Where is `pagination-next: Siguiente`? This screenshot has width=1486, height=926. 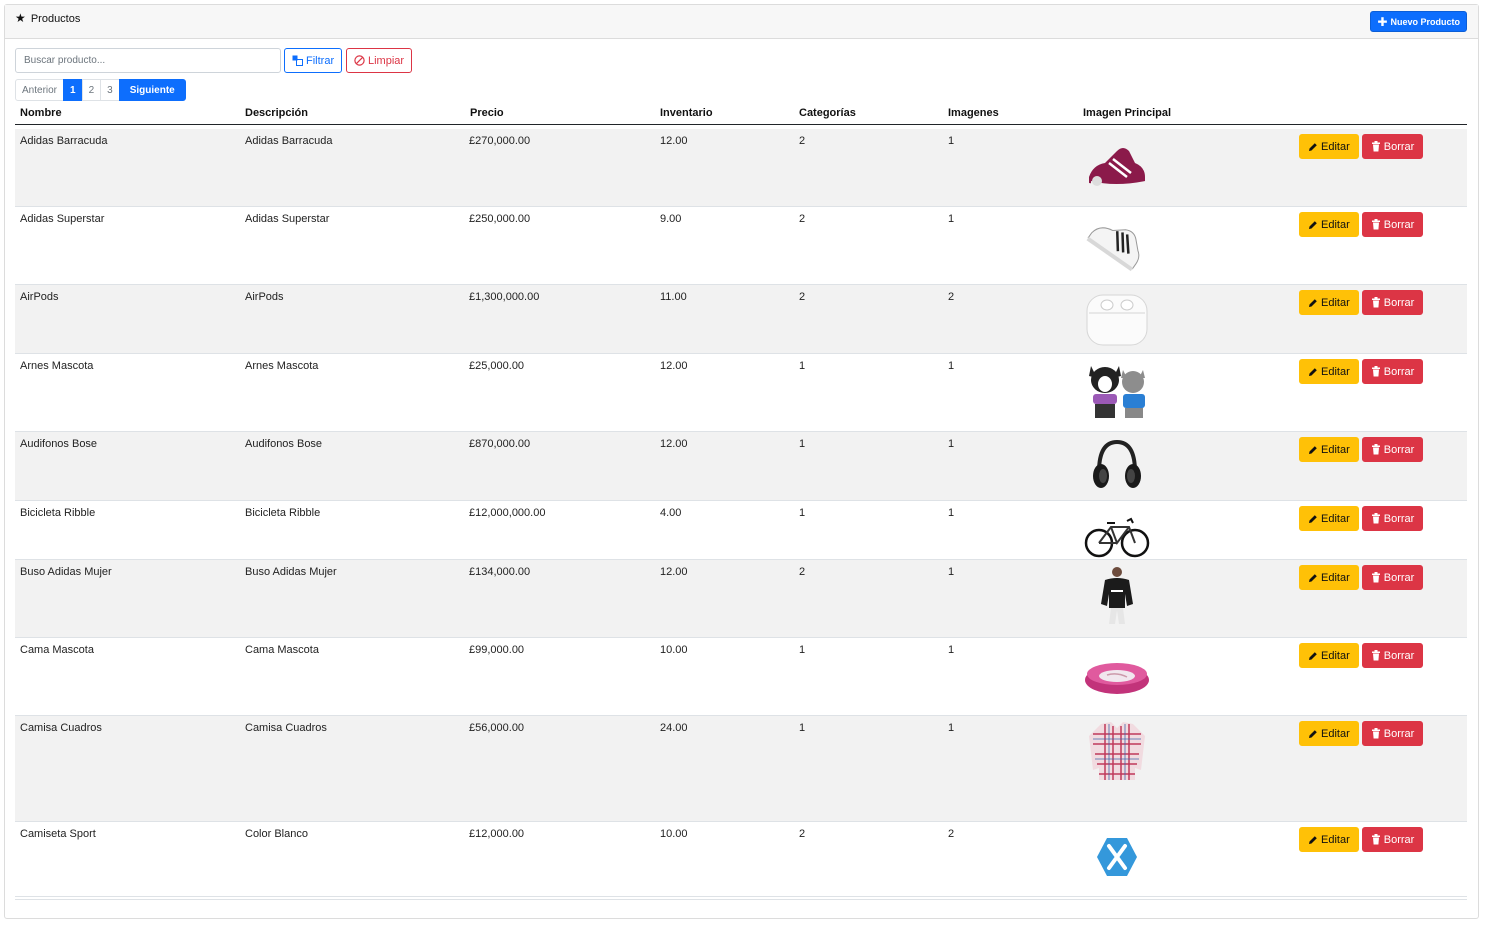 pagination-next: Siguiente is located at coordinates (152, 90).